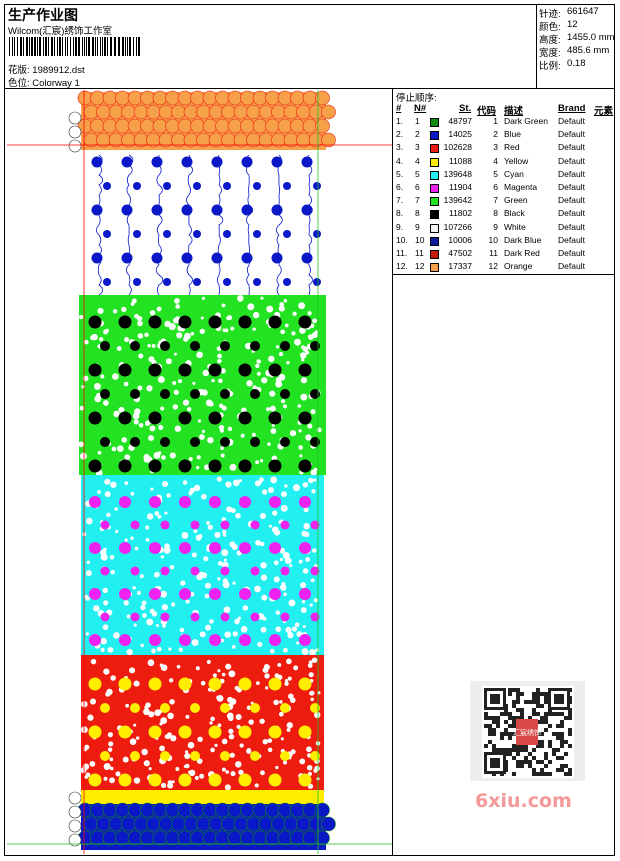  What do you see at coordinates (392, 472) in the screenshot?
I see `design-divider` at bounding box center [392, 472].